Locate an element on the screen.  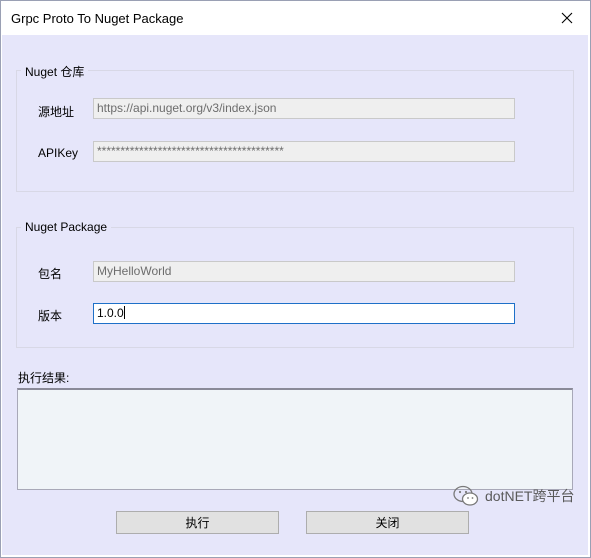
wechat-icon is located at coordinates (466, 495).